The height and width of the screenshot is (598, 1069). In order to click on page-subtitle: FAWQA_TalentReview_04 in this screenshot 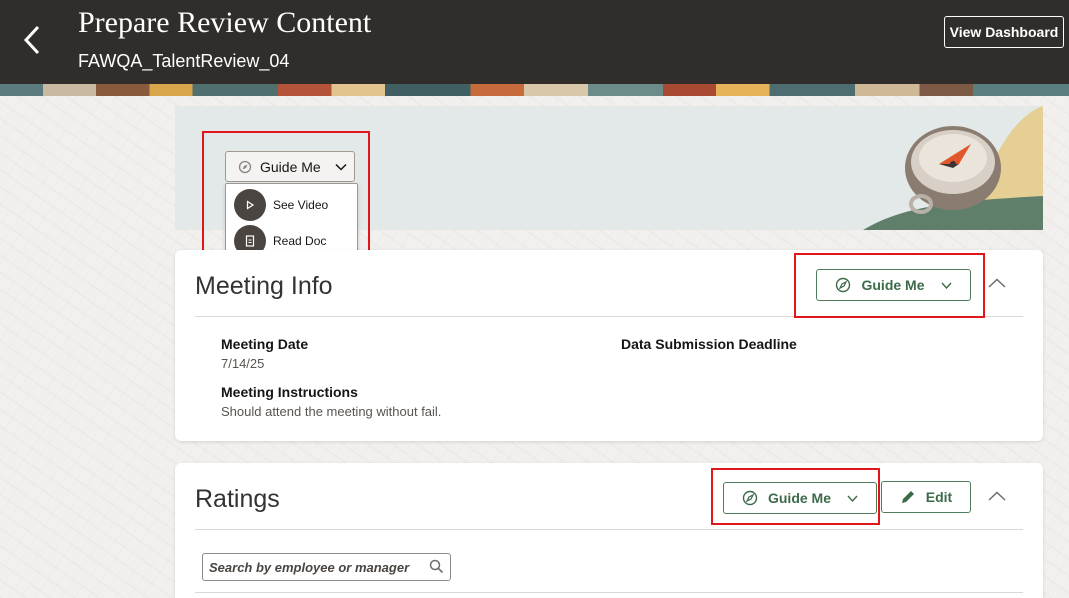, I will do `click(184, 61)`.